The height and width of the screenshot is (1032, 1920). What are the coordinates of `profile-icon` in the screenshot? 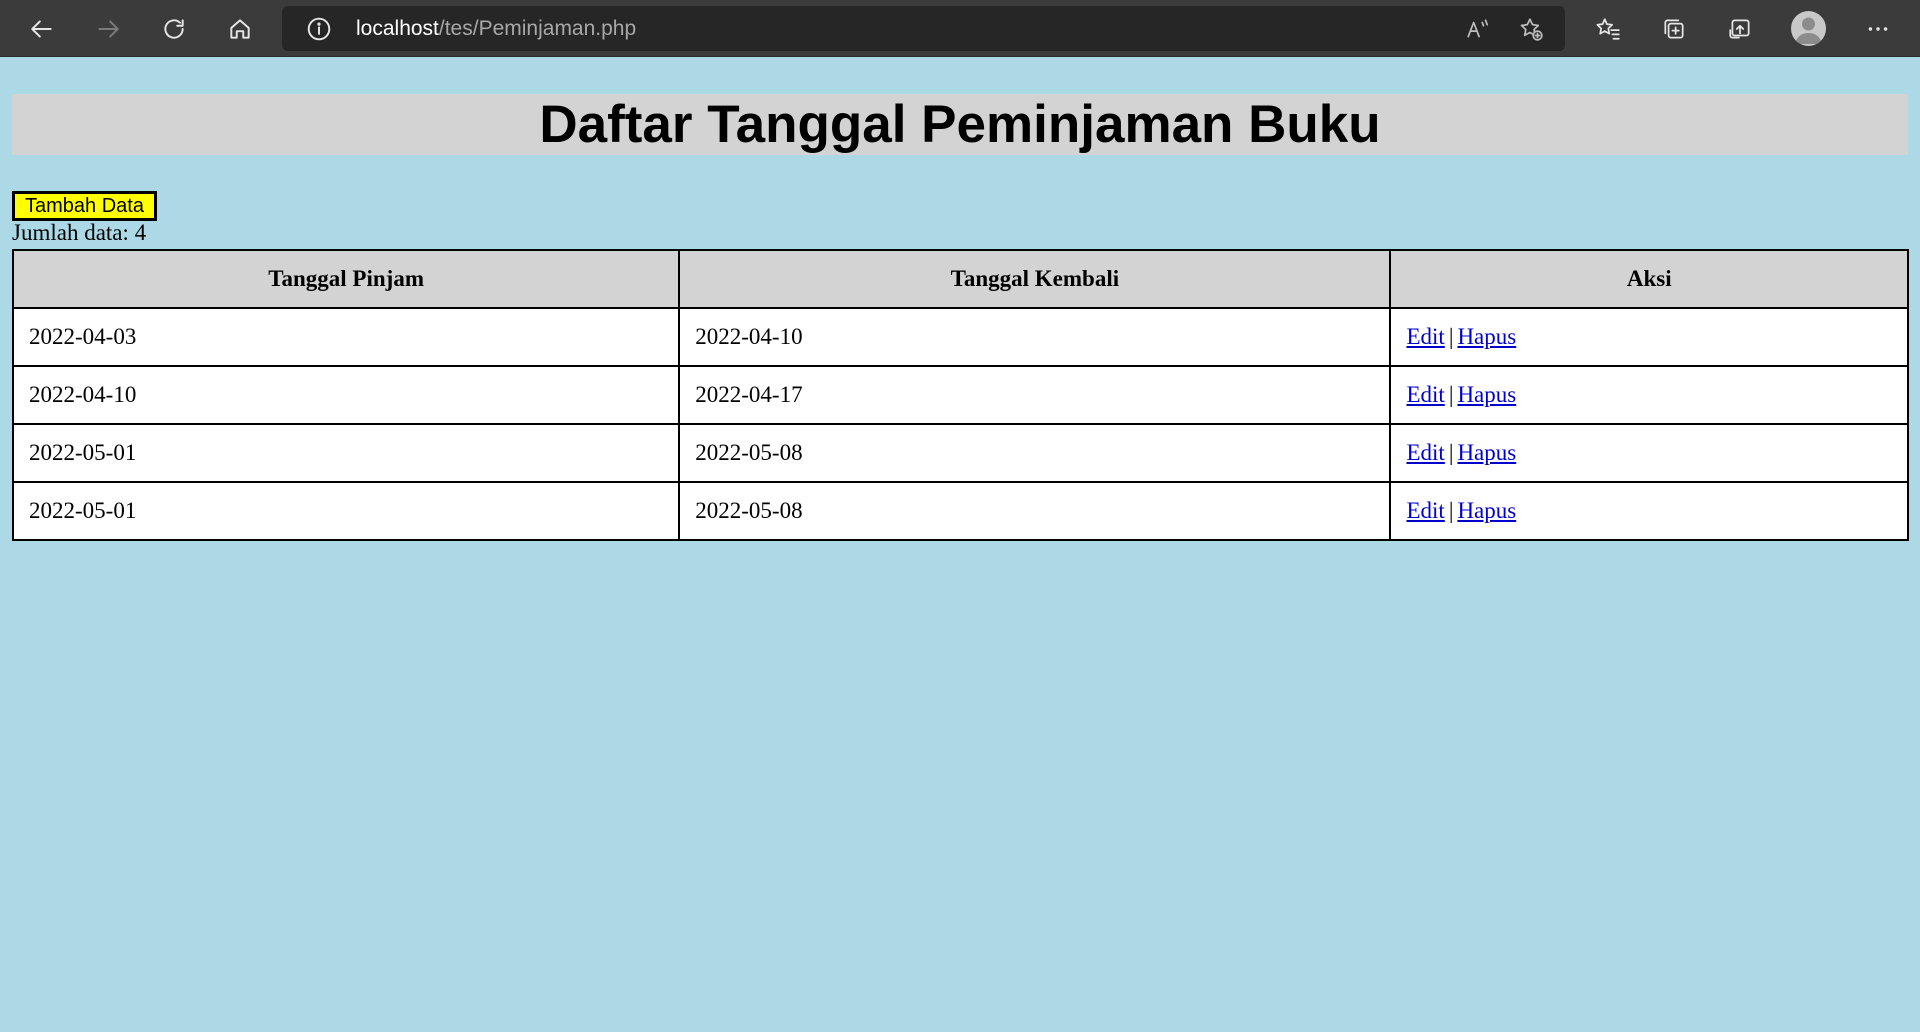 It's located at (1808, 30).